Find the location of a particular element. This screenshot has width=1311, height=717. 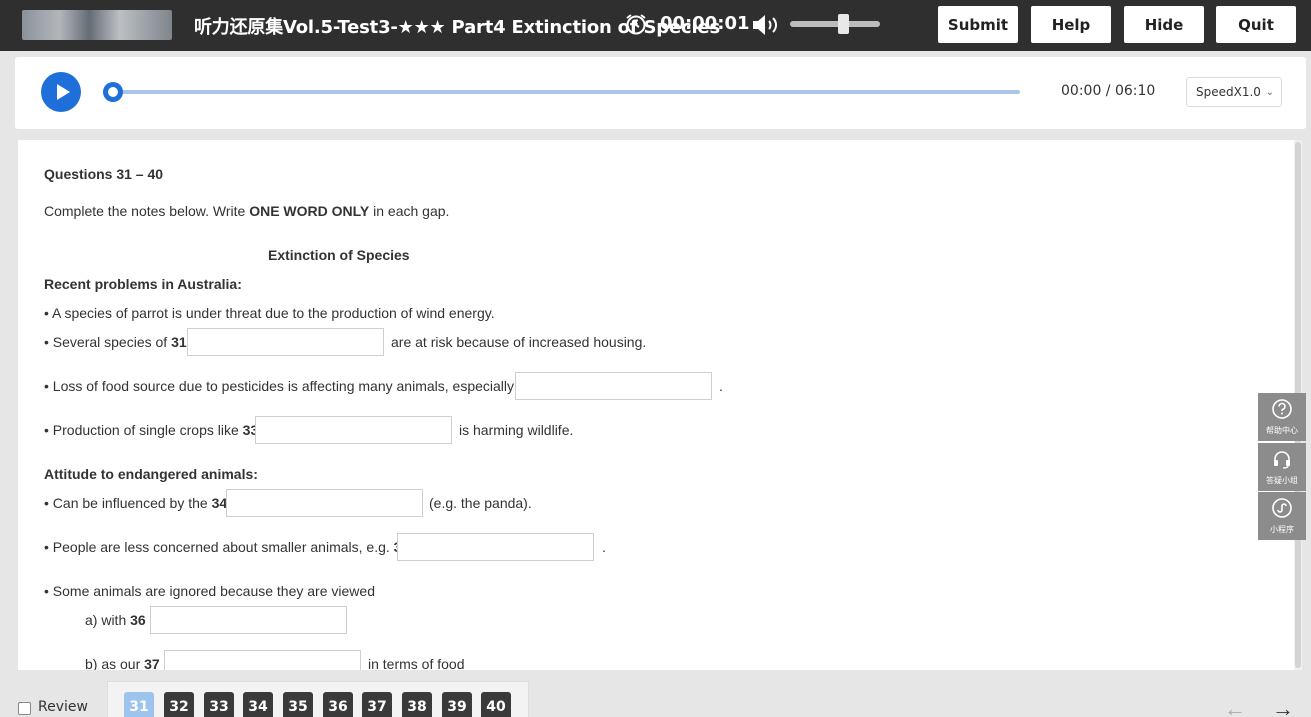

volume-slider-track is located at coordinates (835, 24).